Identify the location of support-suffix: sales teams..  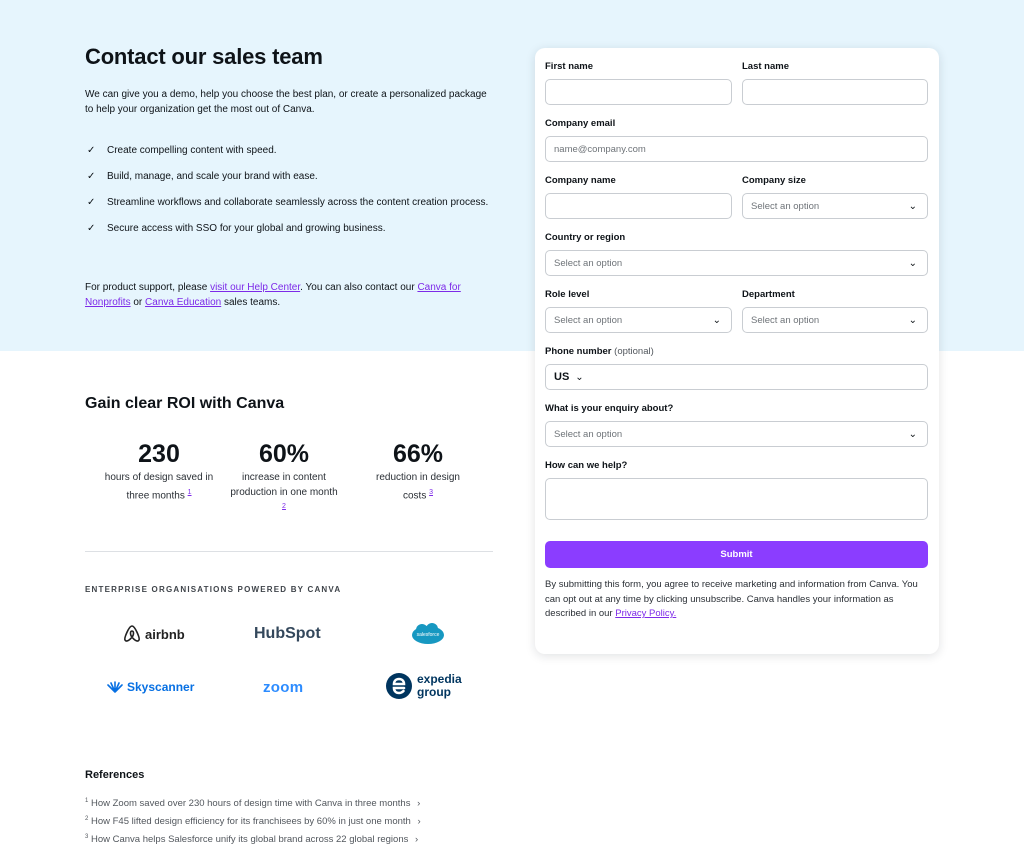
(251, 302).